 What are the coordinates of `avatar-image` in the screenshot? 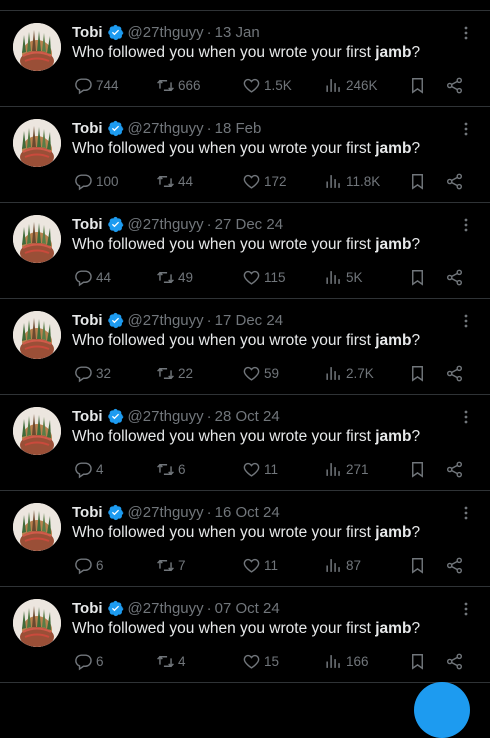 It's located at (37, 239).